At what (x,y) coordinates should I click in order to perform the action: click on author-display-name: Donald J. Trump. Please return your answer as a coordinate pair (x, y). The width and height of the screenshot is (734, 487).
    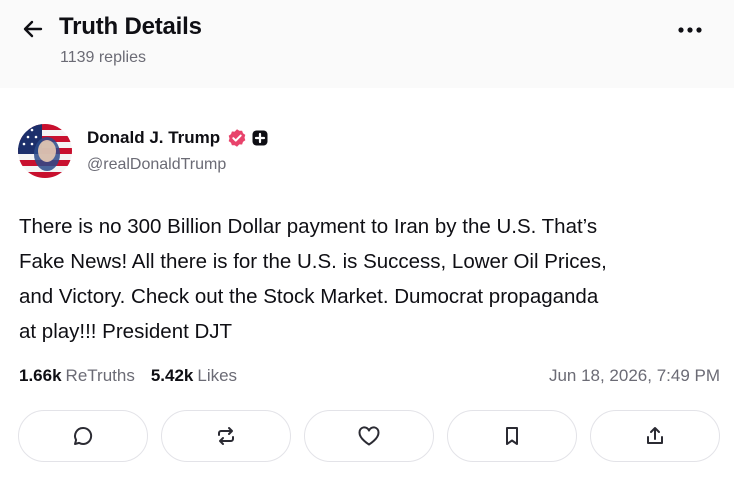
    Looking at the image, I should click on (153, 138).